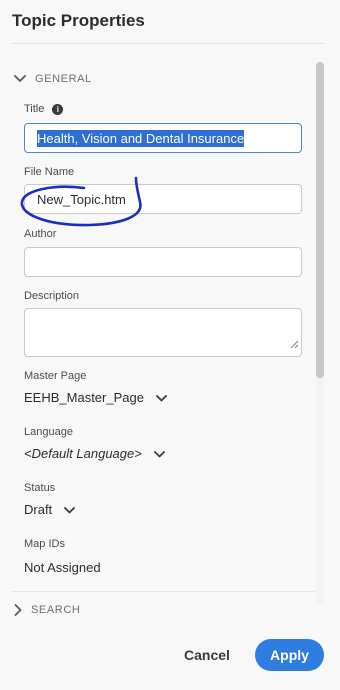 This screenshot has width=340, height=690. I want to click on description-label-text: Description, so click(52, 296).